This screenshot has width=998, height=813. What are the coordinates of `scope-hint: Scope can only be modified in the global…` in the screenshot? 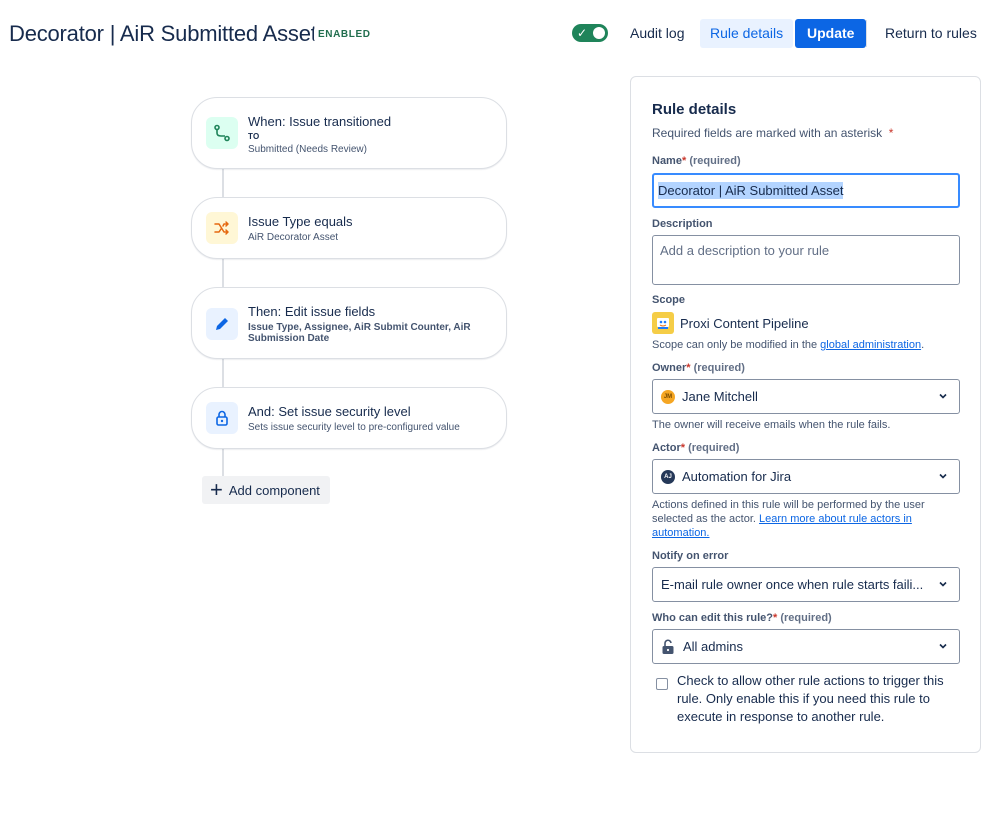 It's located at (788, 345).